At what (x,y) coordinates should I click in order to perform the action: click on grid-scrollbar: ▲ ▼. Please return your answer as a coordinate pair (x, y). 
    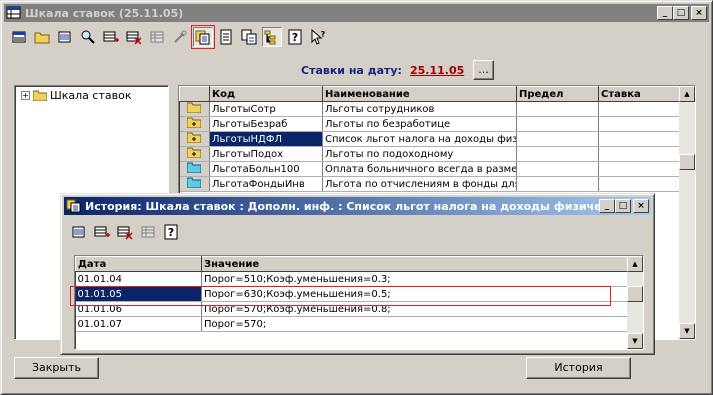
    Looking at the image, I should click on (687, 212).